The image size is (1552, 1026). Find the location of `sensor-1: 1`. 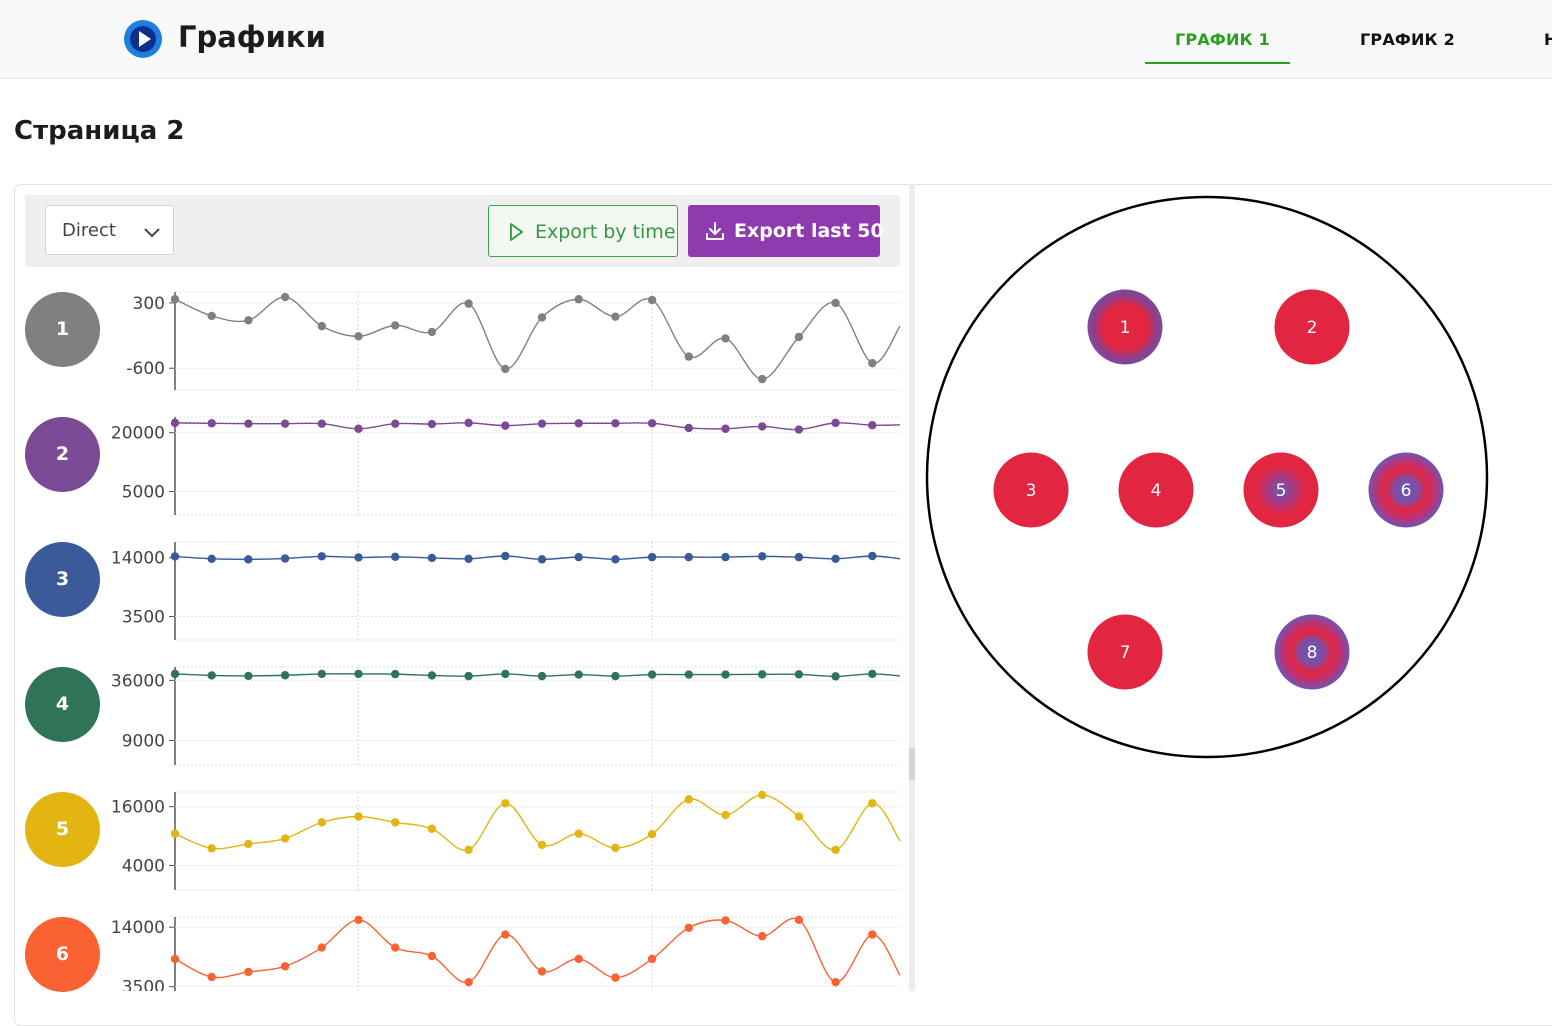

sensor-1: 1 is located at coordinates (1125, 327).